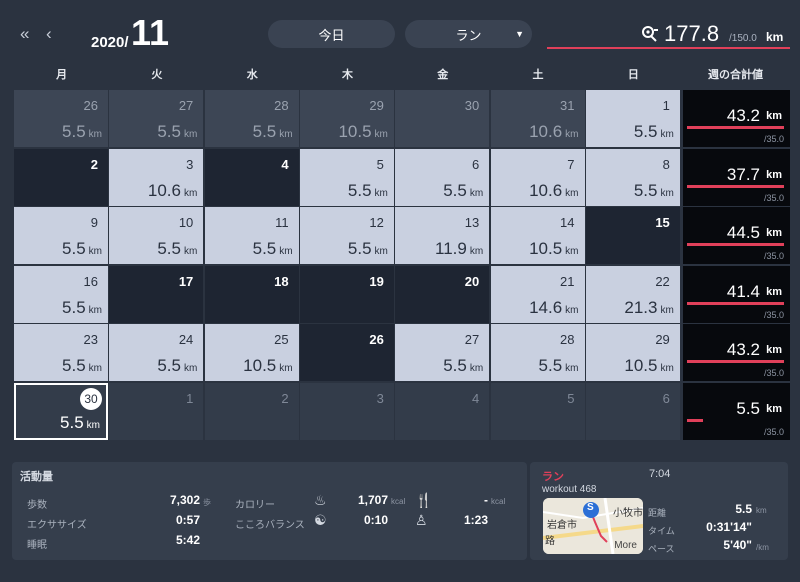 This screenshot has height=582, width=800. I want to click on week-total-cell: 44.5 km/35.0, so click(736, 235).